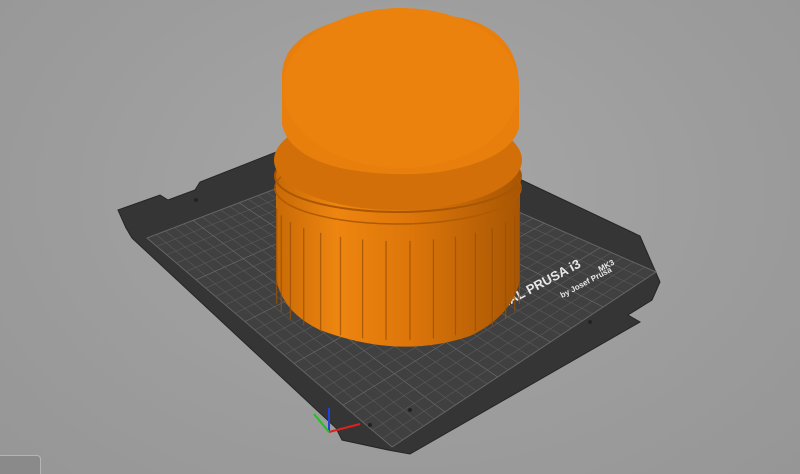  What do you see at coordinates (20, 464) in the screenshot?
I see `view-toggle-icon` at bounding box center [20, 464].